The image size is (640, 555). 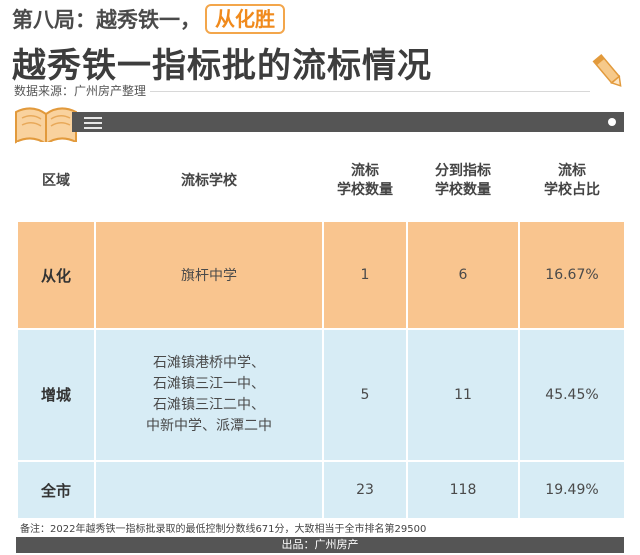 I want to click on assigned-count-cell: 118, so click(x=463, y=490).